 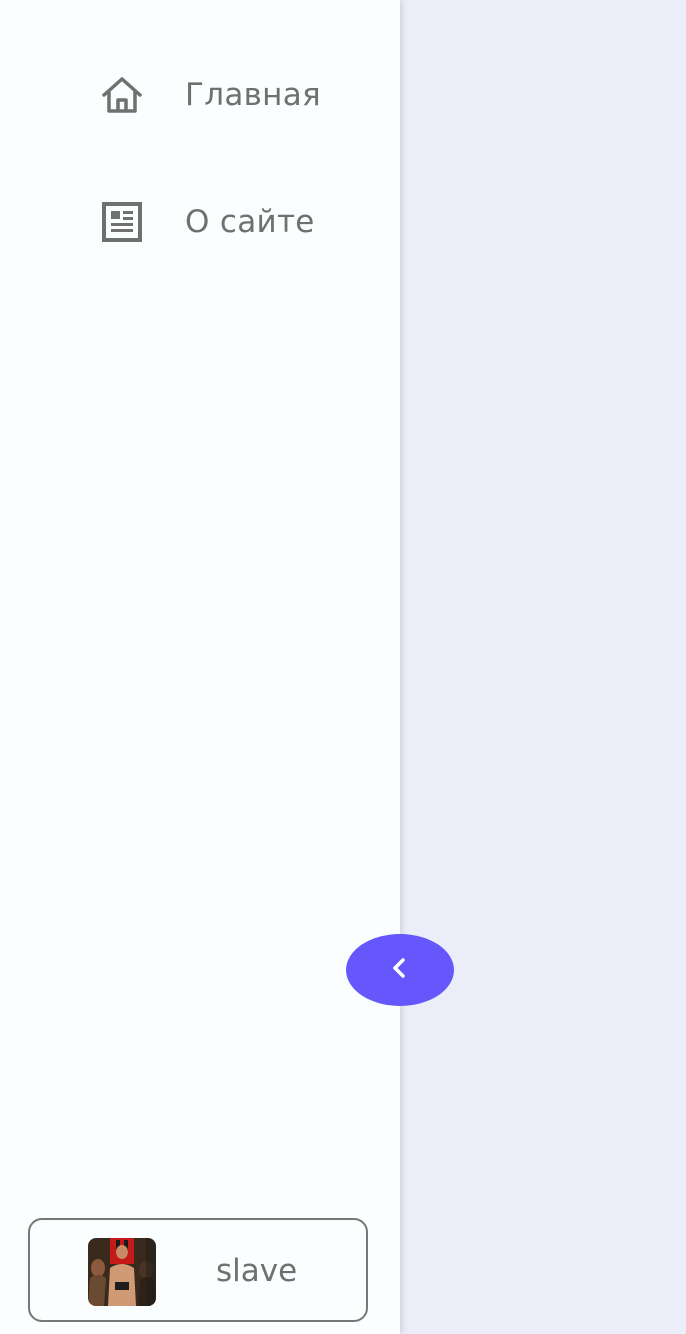 I want to click on sidebar-item-about: О сайте, so click(x=200, y=222).